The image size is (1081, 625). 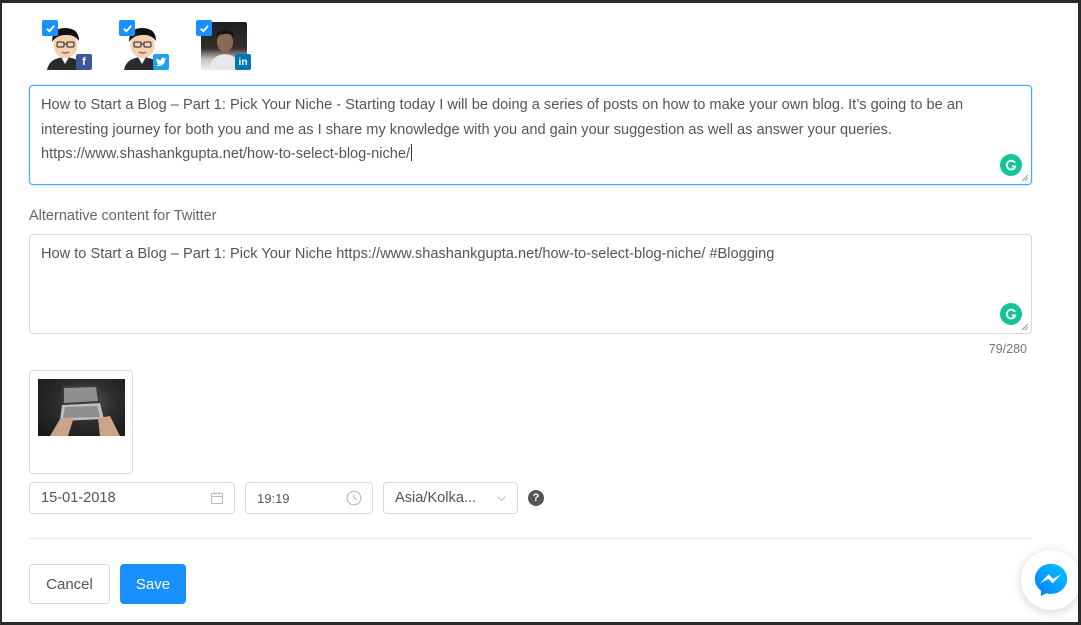 What do you see at coordinates (132, 498) in the screenshot?
I see `date-picker: 15-01-2018` at bounding box center [132, 498].